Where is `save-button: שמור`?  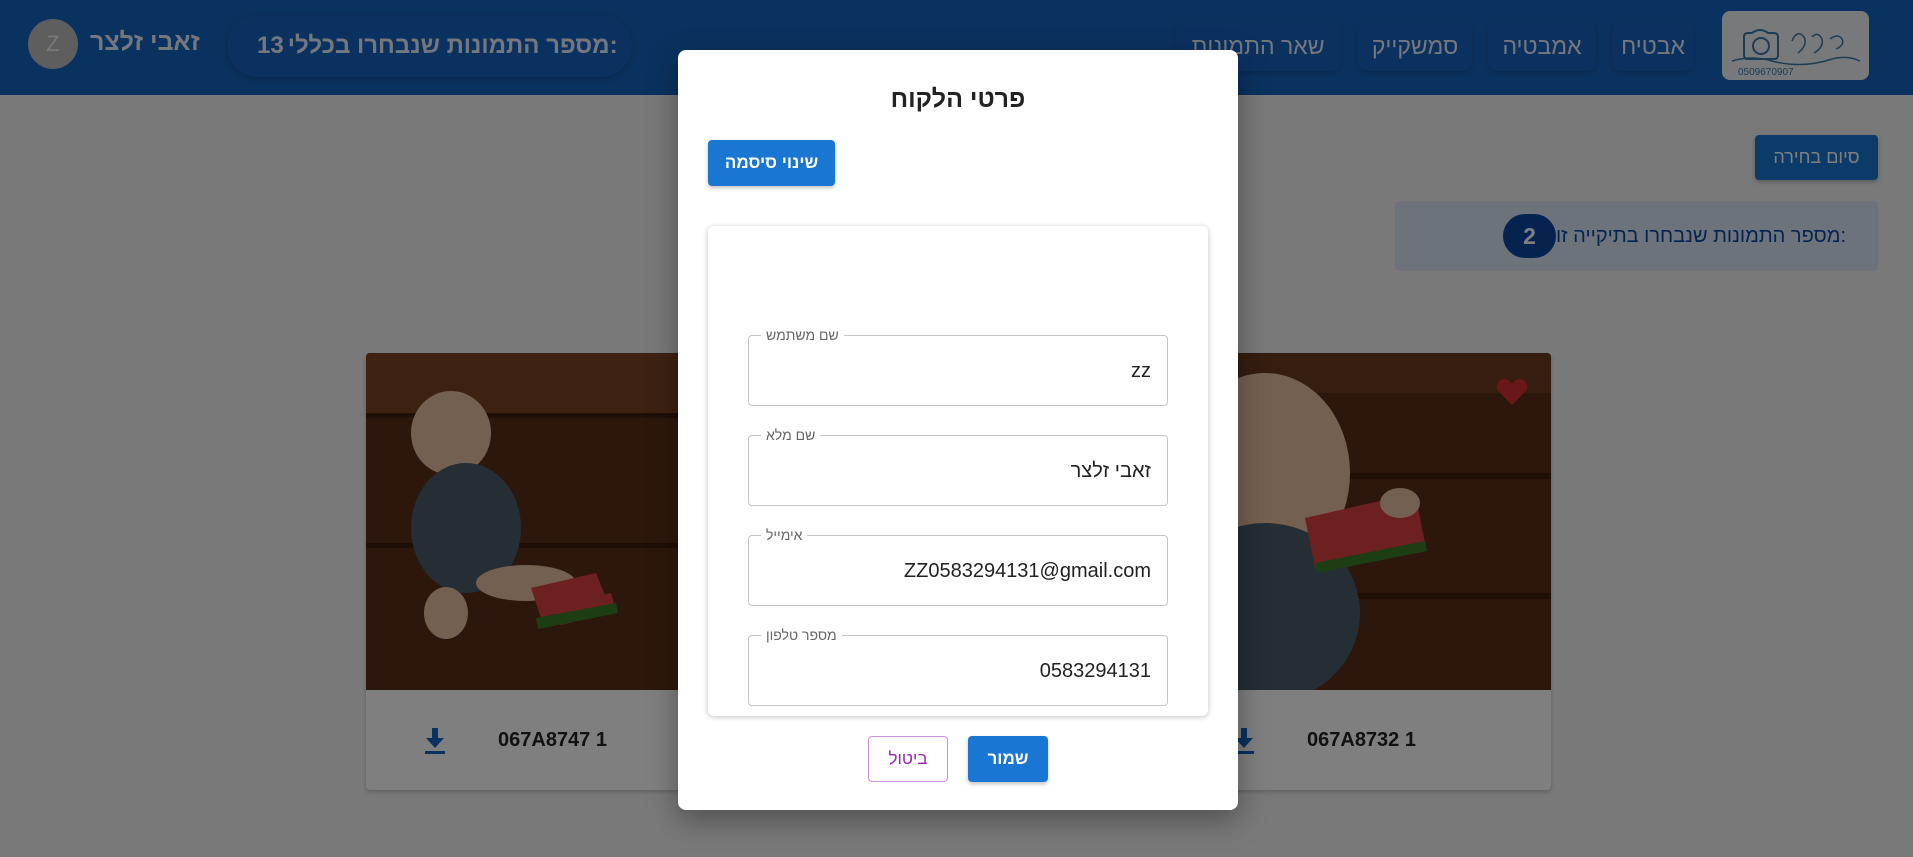
save-button: שמור is located at coordinates (1008, 759).